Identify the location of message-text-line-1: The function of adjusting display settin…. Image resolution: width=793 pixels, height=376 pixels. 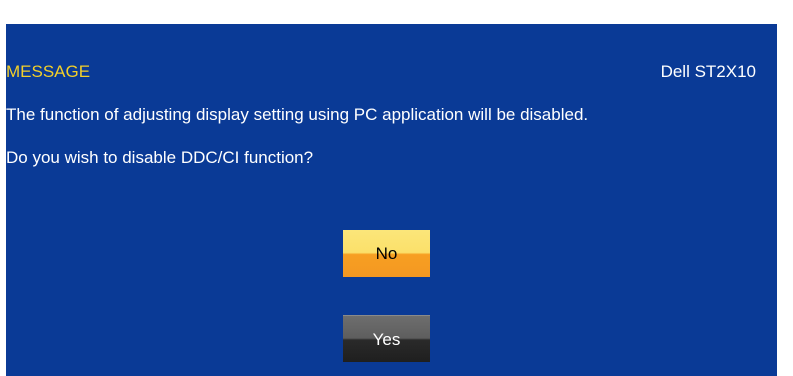
(297, 114).